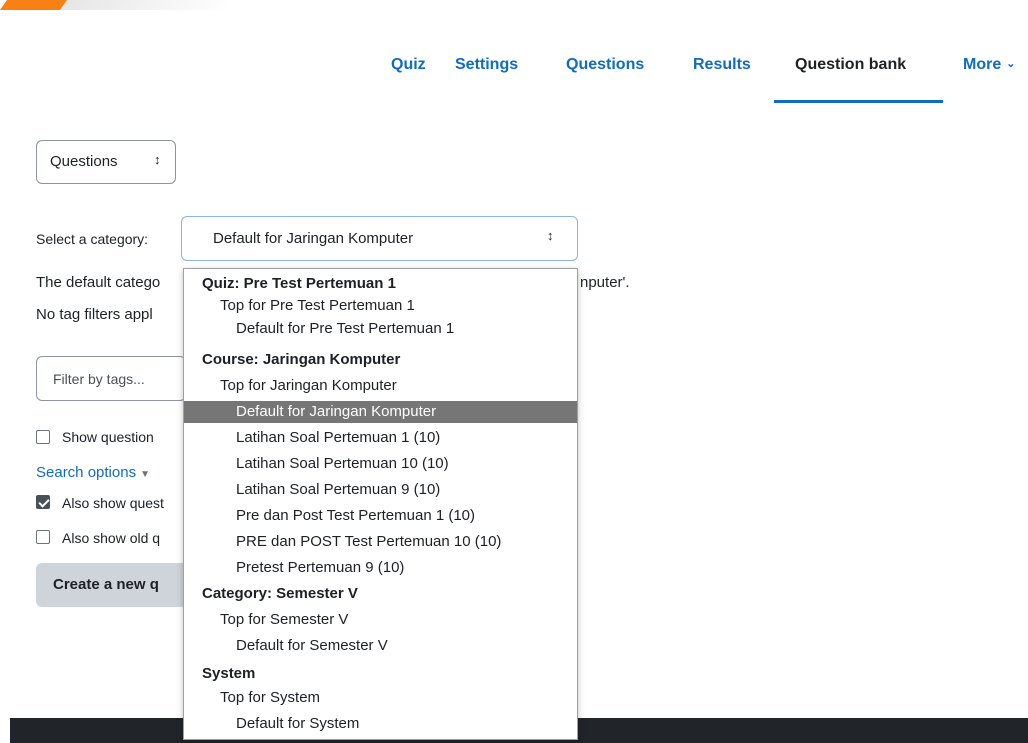  I want to click on dropdown-option: Default for Pre Test Pertemuan 1, so click(380, 329).